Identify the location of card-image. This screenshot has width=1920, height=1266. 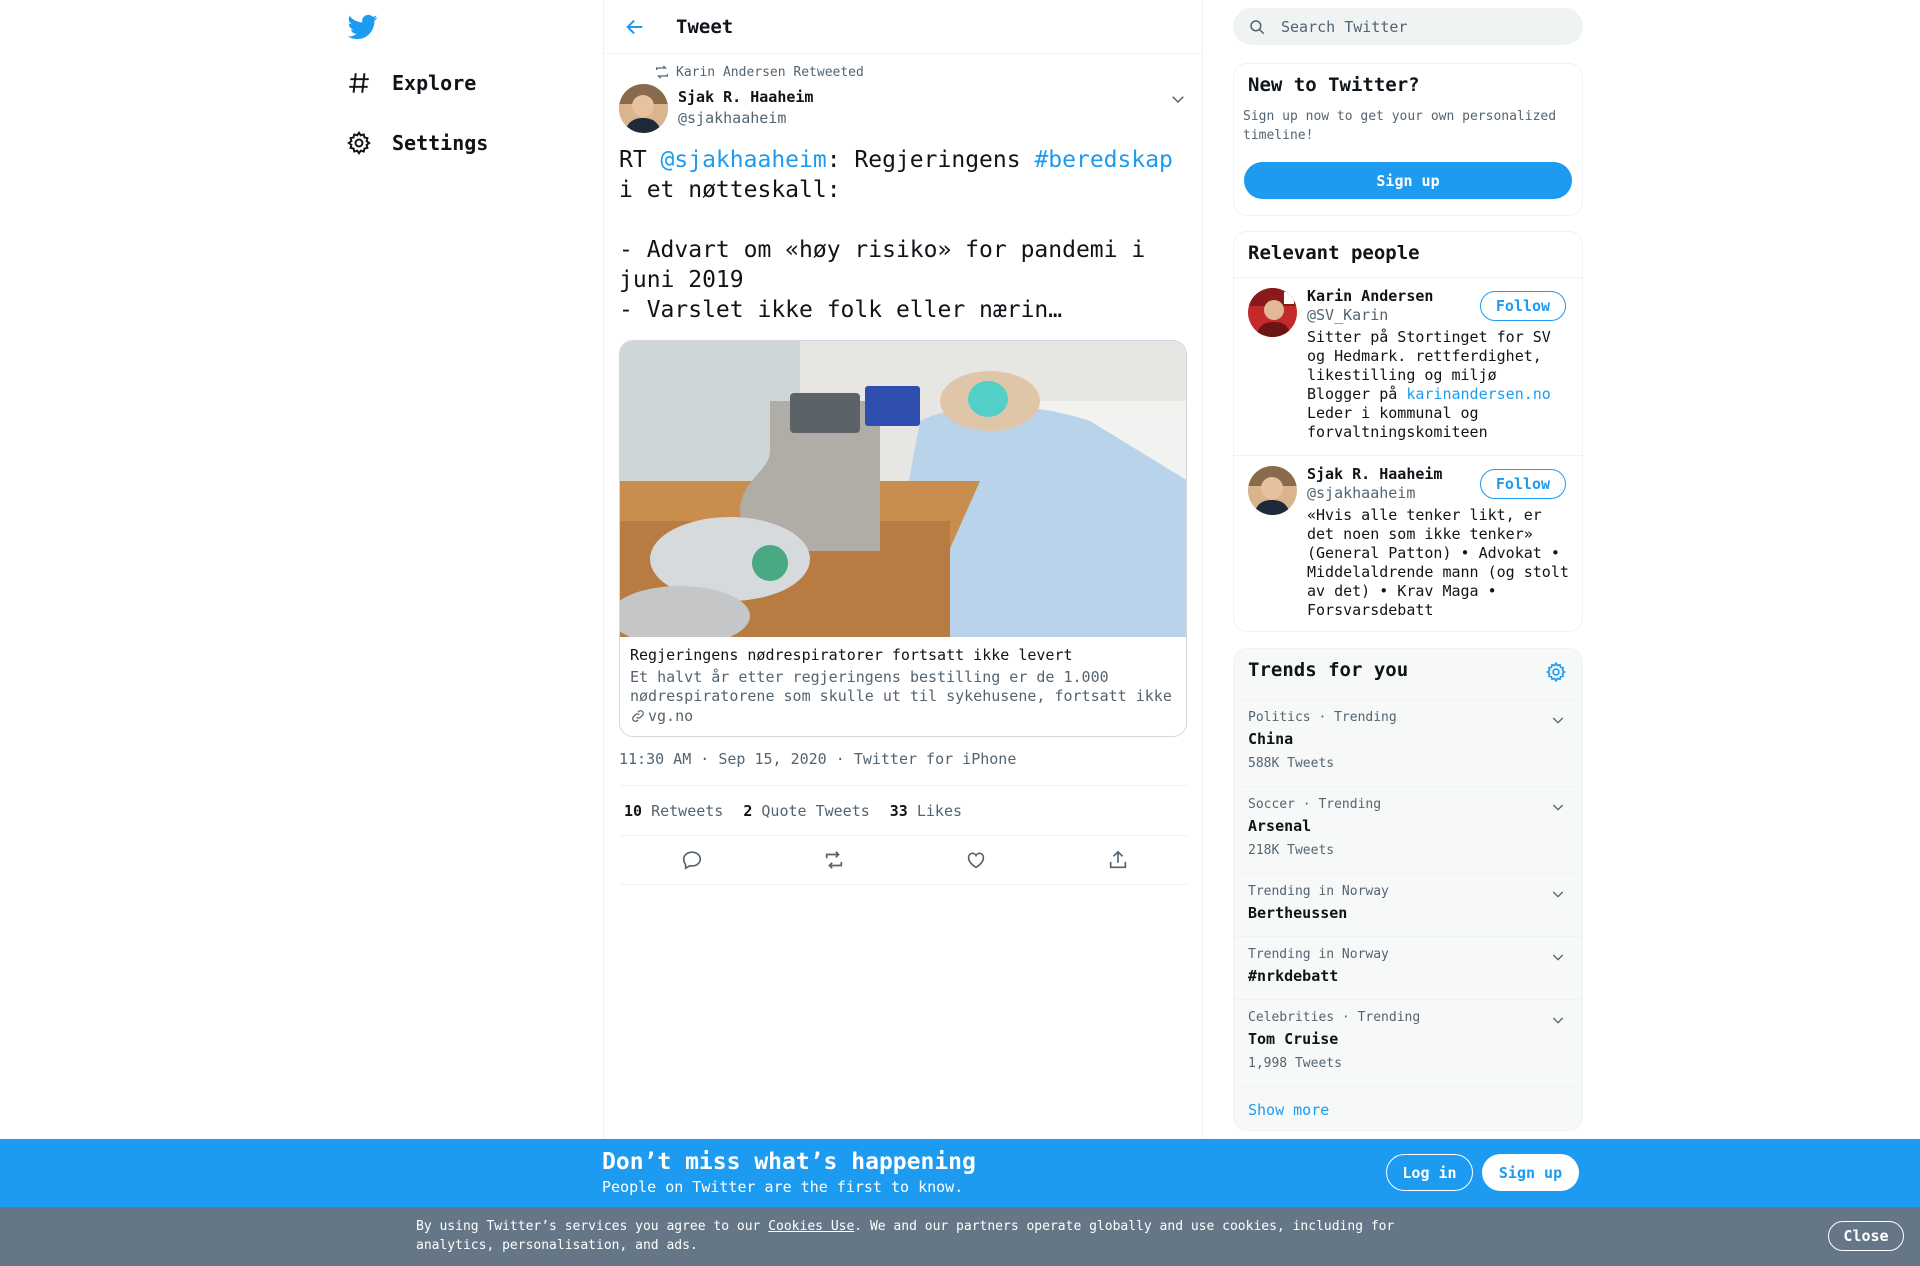
(903, 493).